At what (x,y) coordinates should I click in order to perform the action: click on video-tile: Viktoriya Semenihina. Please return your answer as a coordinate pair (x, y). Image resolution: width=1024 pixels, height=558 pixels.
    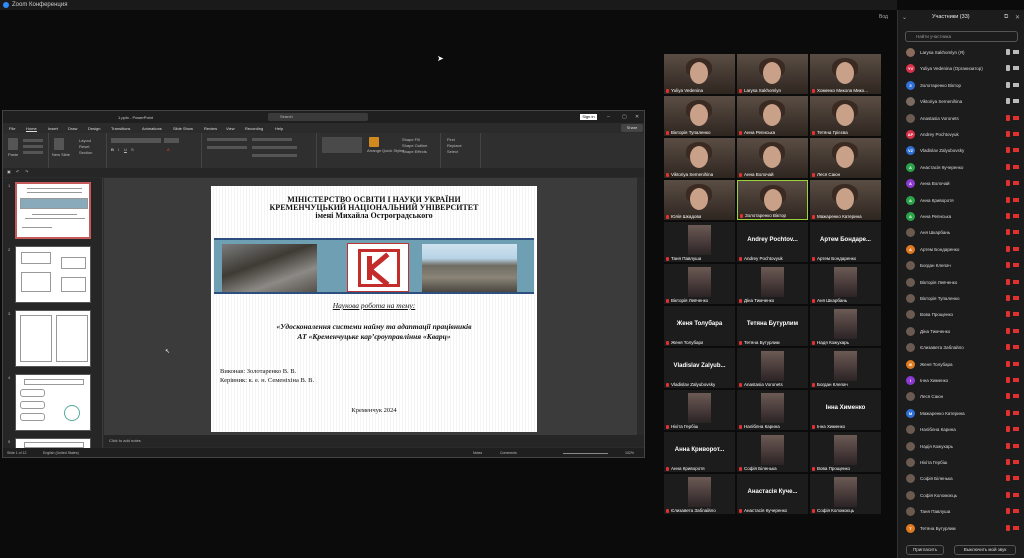
    Looking at the image, I should click on (699, 158).